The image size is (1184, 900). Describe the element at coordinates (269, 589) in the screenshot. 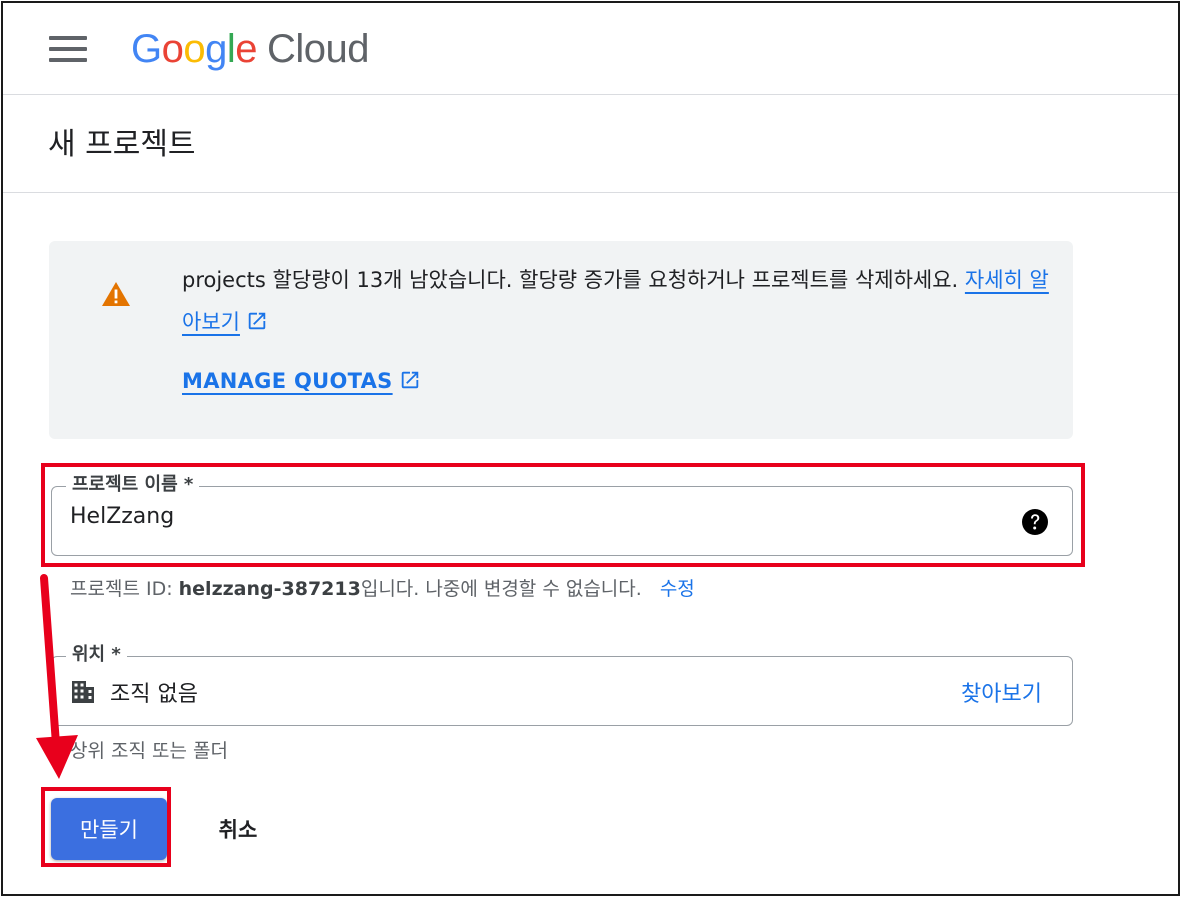

I see `project-id-value: helzzang-387213` at that location.